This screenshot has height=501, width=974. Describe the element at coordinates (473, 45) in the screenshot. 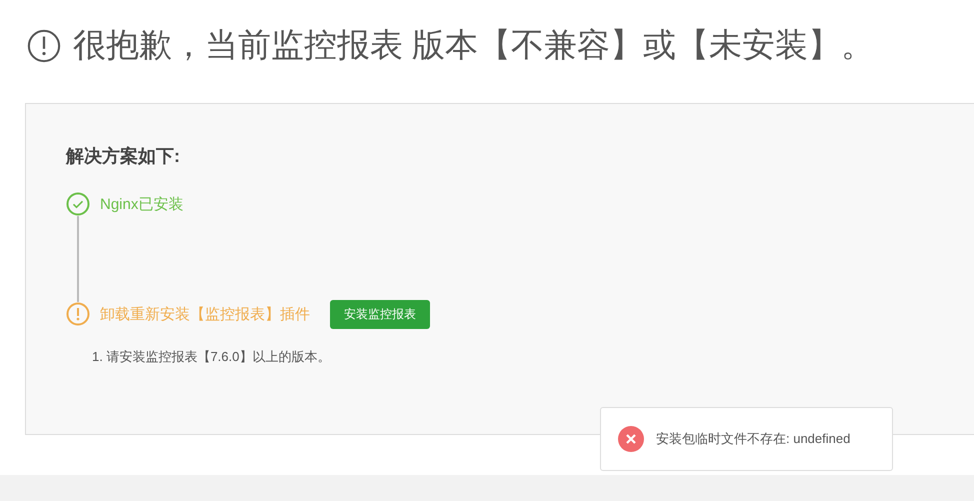

I see `error-heading: 很抱歉，当前监控报表 版本【不兼容】或【未安装】。` at that location.